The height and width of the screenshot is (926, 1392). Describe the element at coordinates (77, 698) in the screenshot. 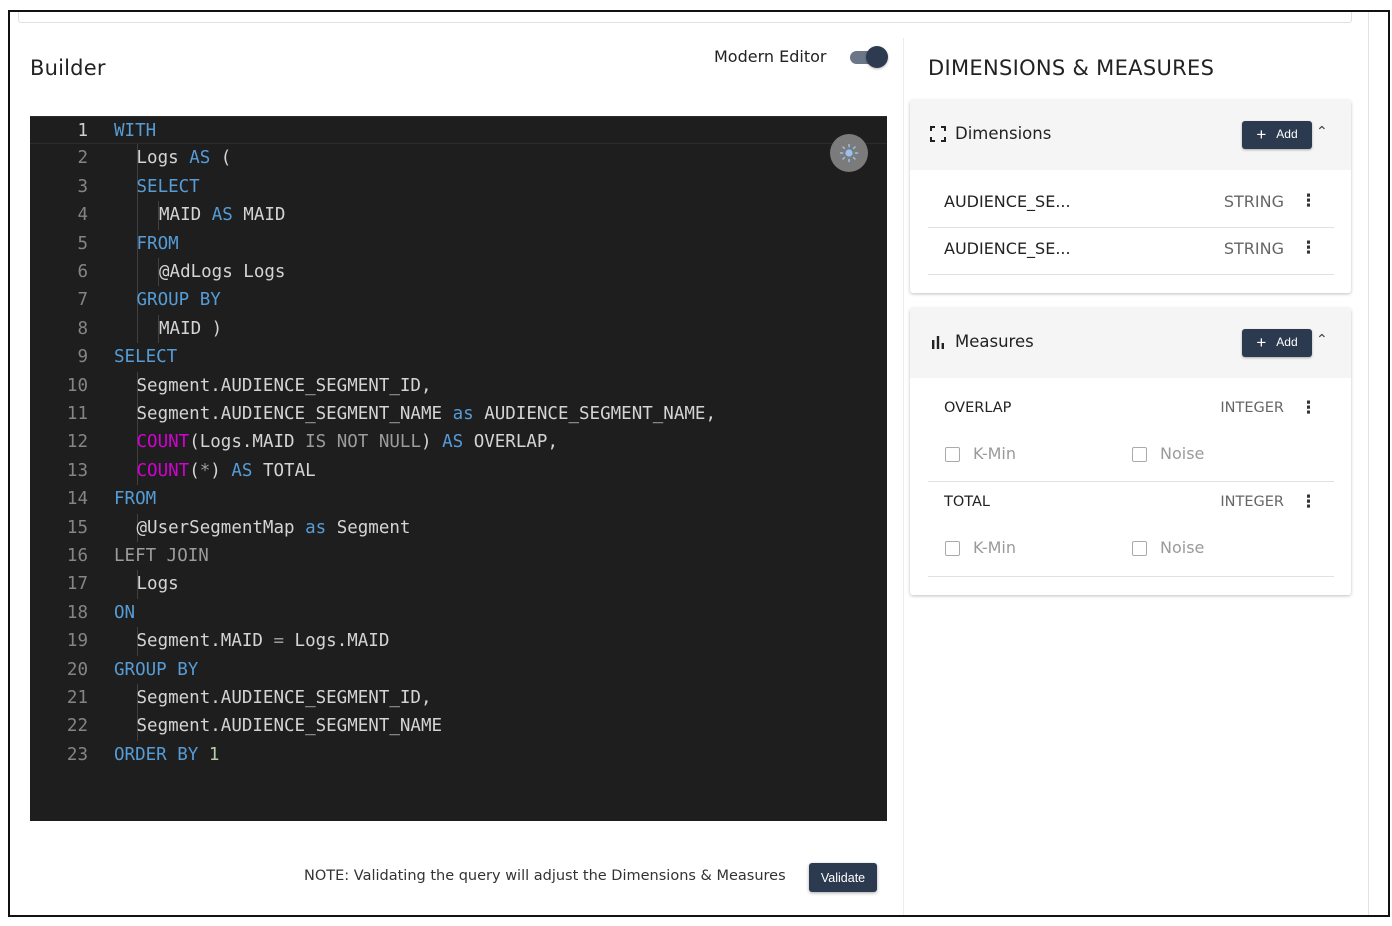

I see `line-number: 21` at that location.